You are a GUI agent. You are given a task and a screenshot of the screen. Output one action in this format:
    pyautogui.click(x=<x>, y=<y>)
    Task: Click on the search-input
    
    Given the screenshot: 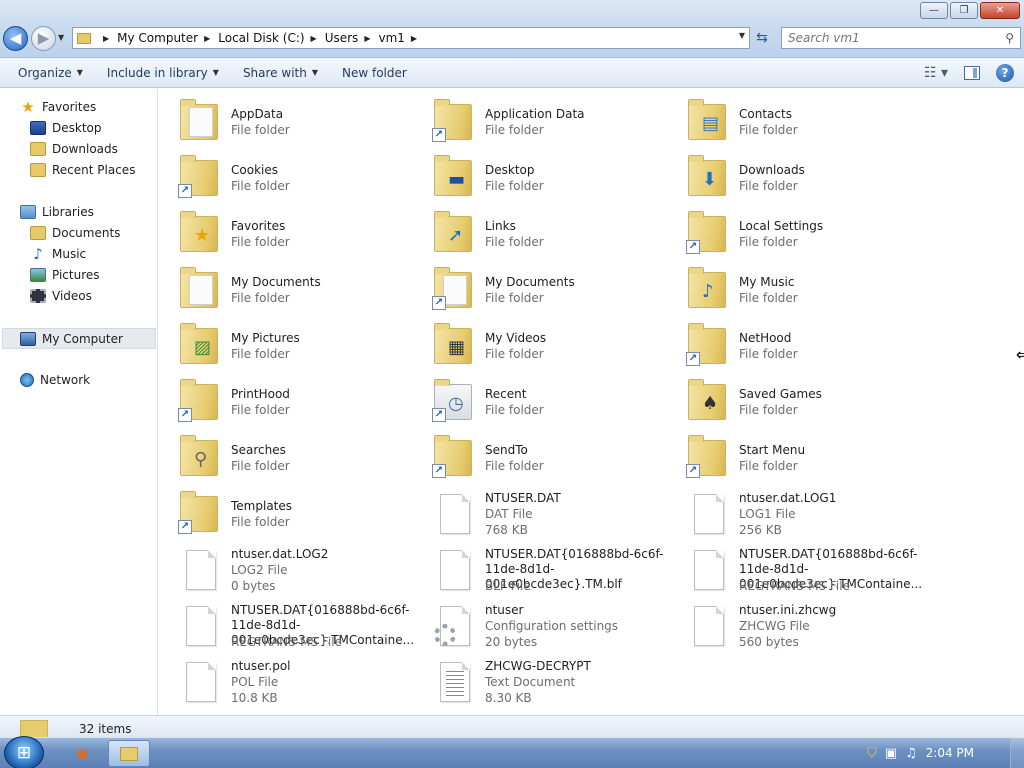 What is the action you would take?
    pyautogui.click(x=888, y=38)
    